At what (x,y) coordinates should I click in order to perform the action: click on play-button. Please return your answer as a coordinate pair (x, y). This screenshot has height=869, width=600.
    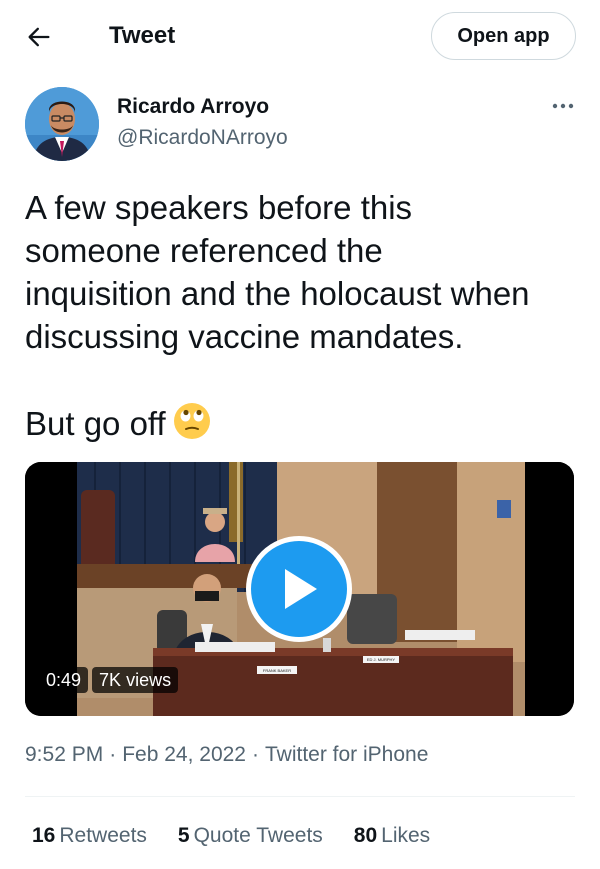
    Looking at the image, I should click on (299, 589).